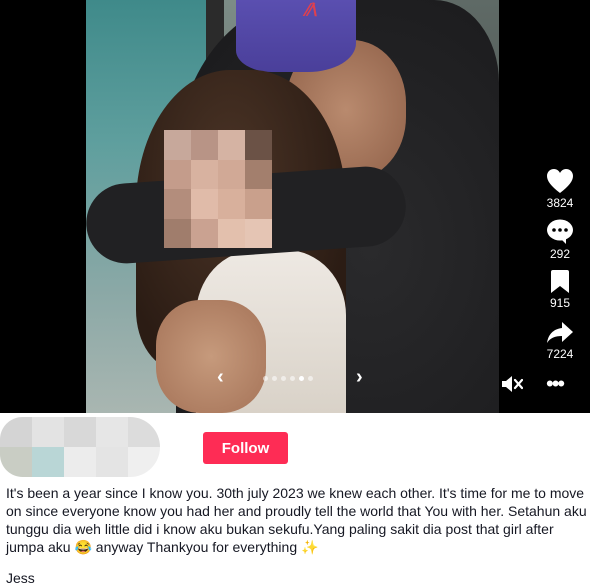 Image resolution: width=590 pixels, height=586 pixels. Describe the element at coordinates (560, 354) in the screenshot. I see `share-count: 7224` at that location.